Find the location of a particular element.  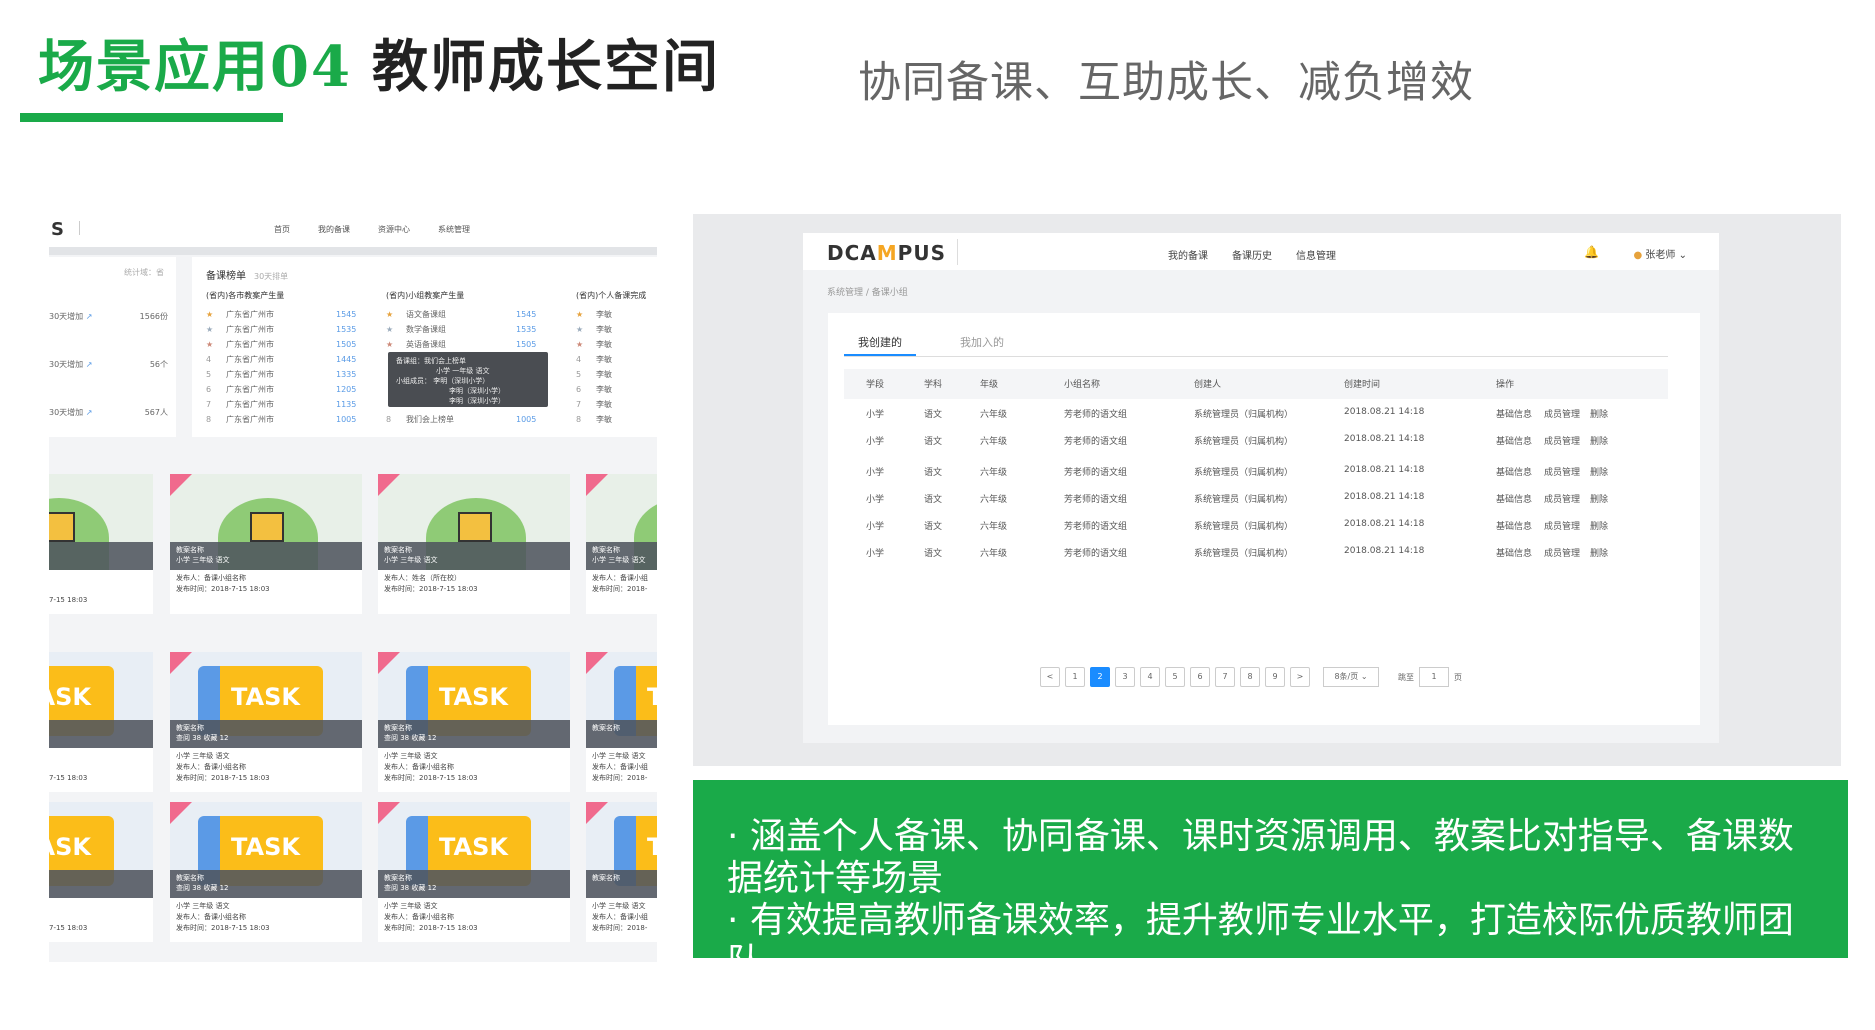

trend-icon: ↗ is located at coordinates (89, 364).